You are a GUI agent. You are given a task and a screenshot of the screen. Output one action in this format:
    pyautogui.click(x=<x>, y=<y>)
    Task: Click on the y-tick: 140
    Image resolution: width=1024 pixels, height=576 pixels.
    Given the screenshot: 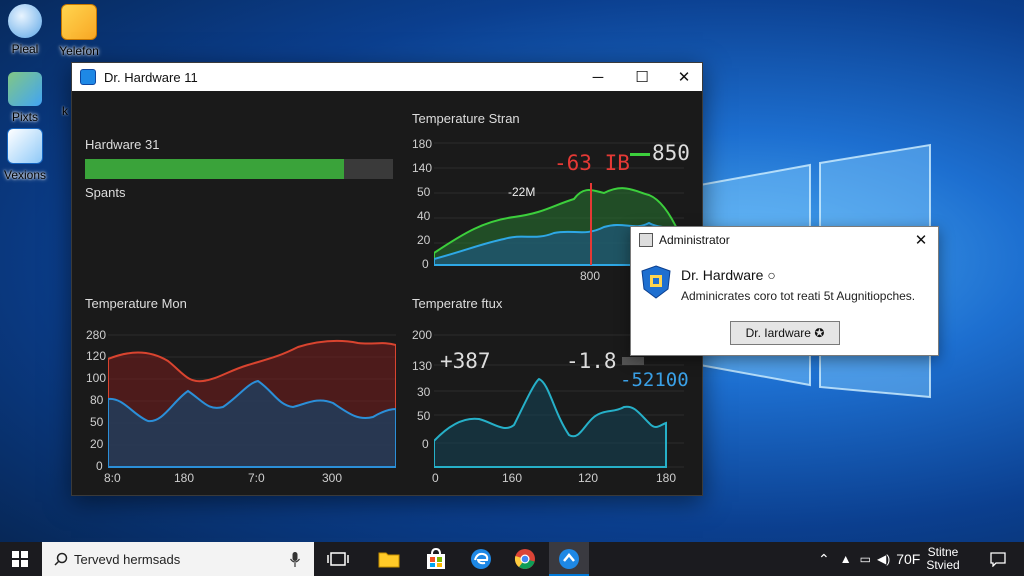 What is the action you would take?
    pyautogui.click(x=422, y=168)
    